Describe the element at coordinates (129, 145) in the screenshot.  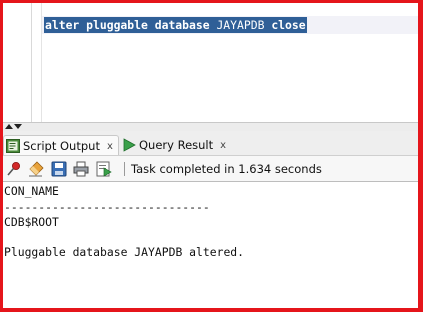
I see `query-result-run-icon` at that location.